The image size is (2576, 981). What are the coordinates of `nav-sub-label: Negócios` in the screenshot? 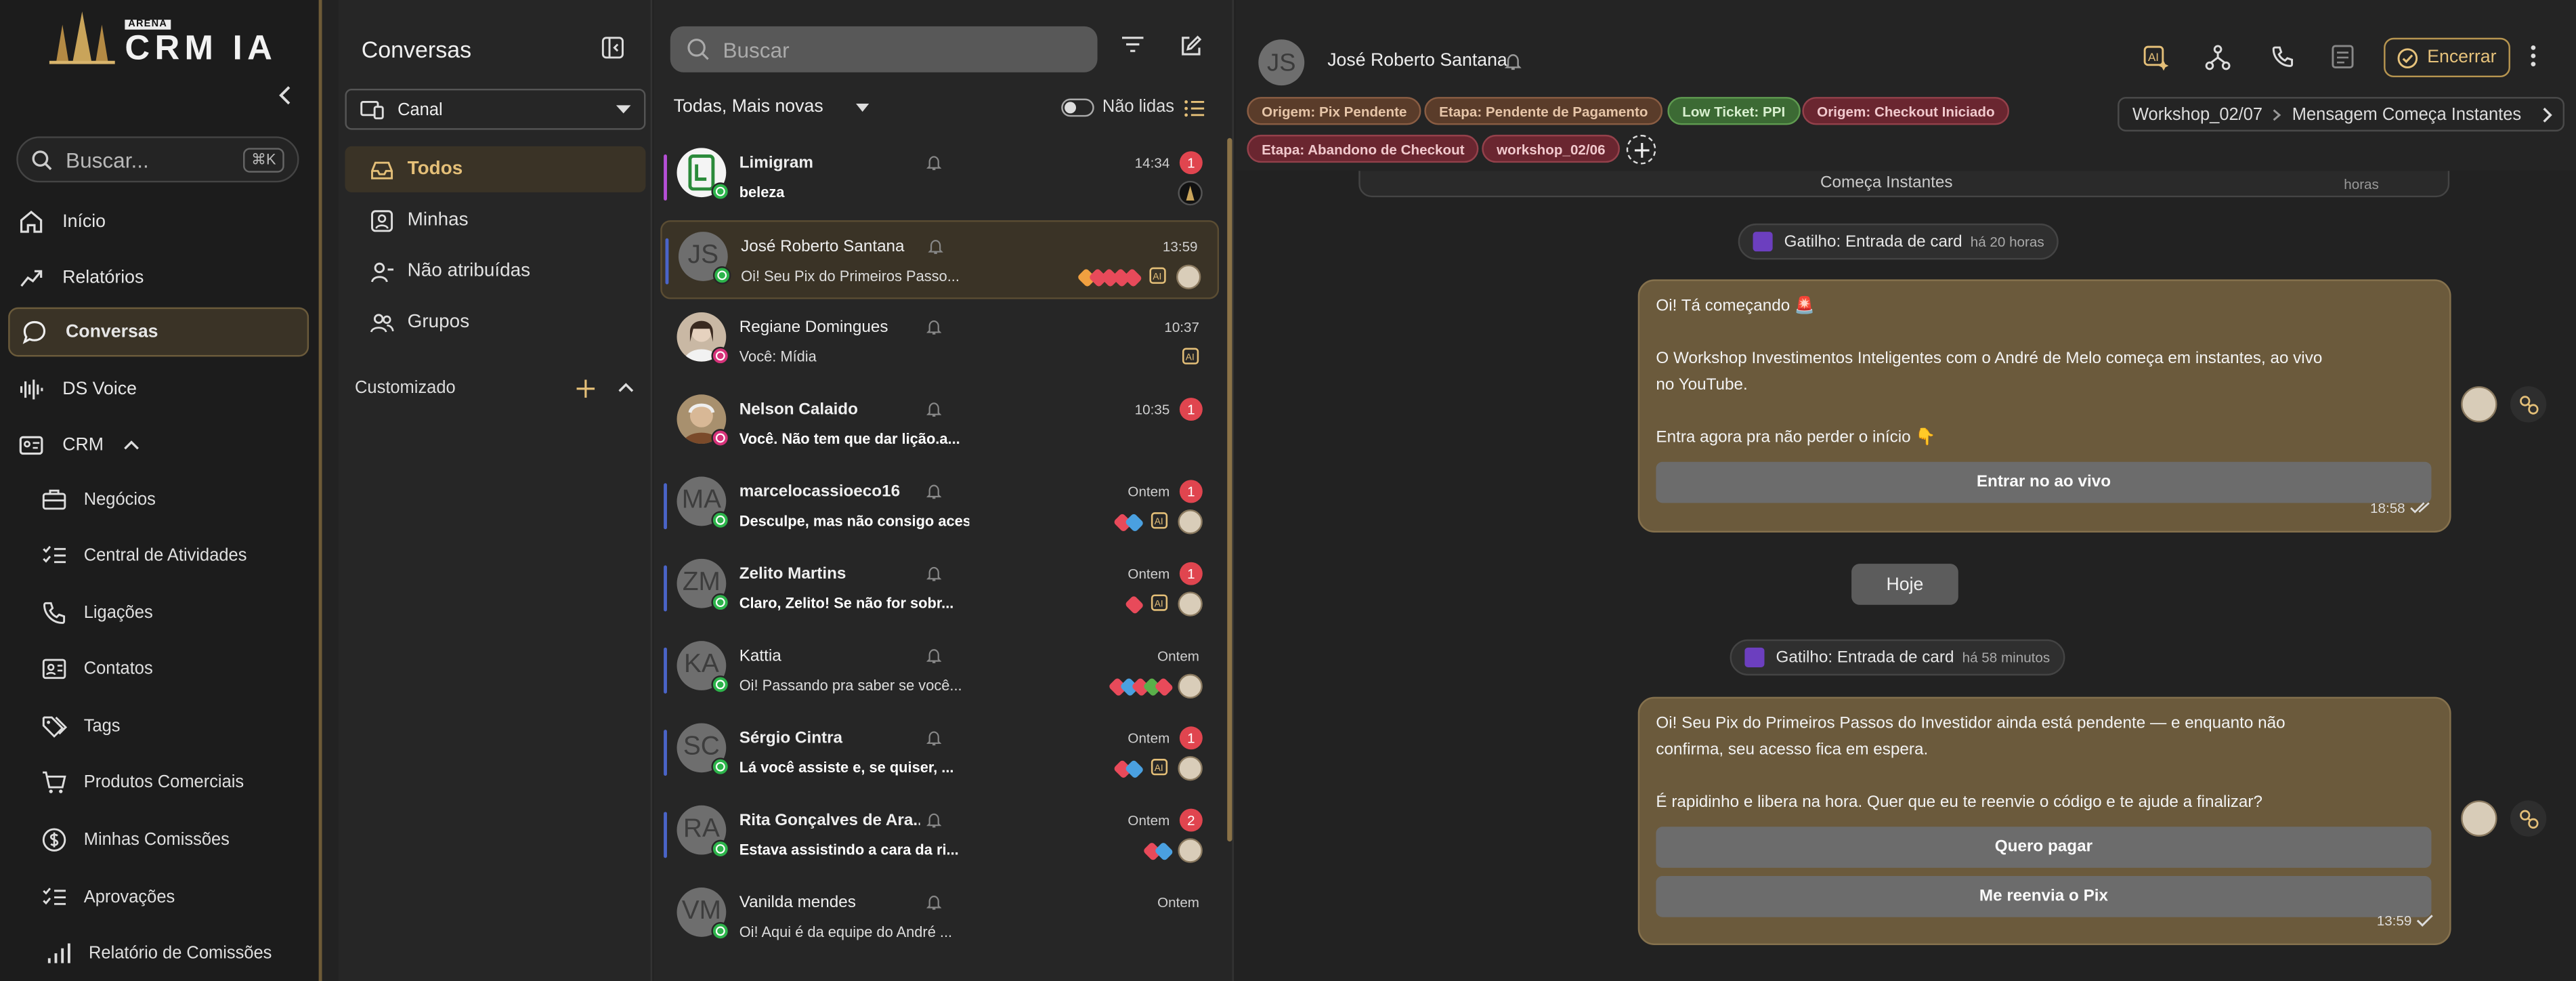 It's located at (119, 499).